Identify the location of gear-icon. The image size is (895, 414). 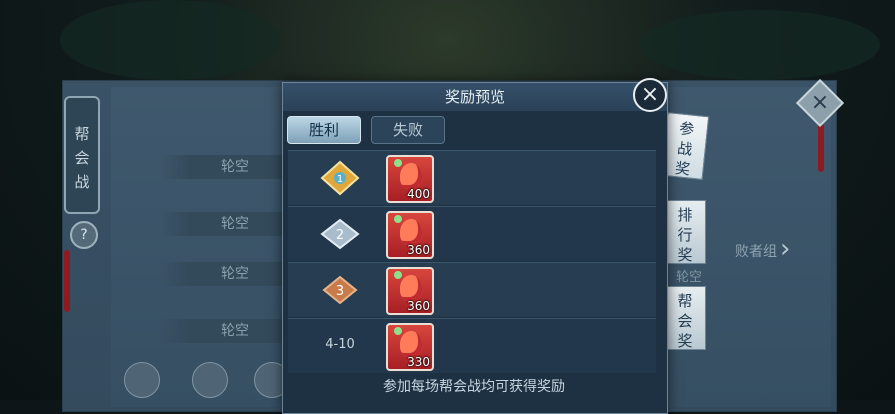
(210, 380).